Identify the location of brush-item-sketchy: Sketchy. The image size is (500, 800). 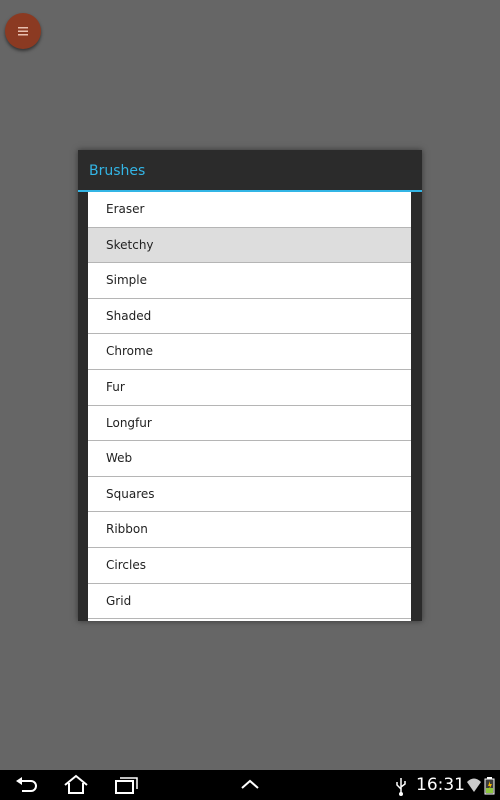
(249, 245).